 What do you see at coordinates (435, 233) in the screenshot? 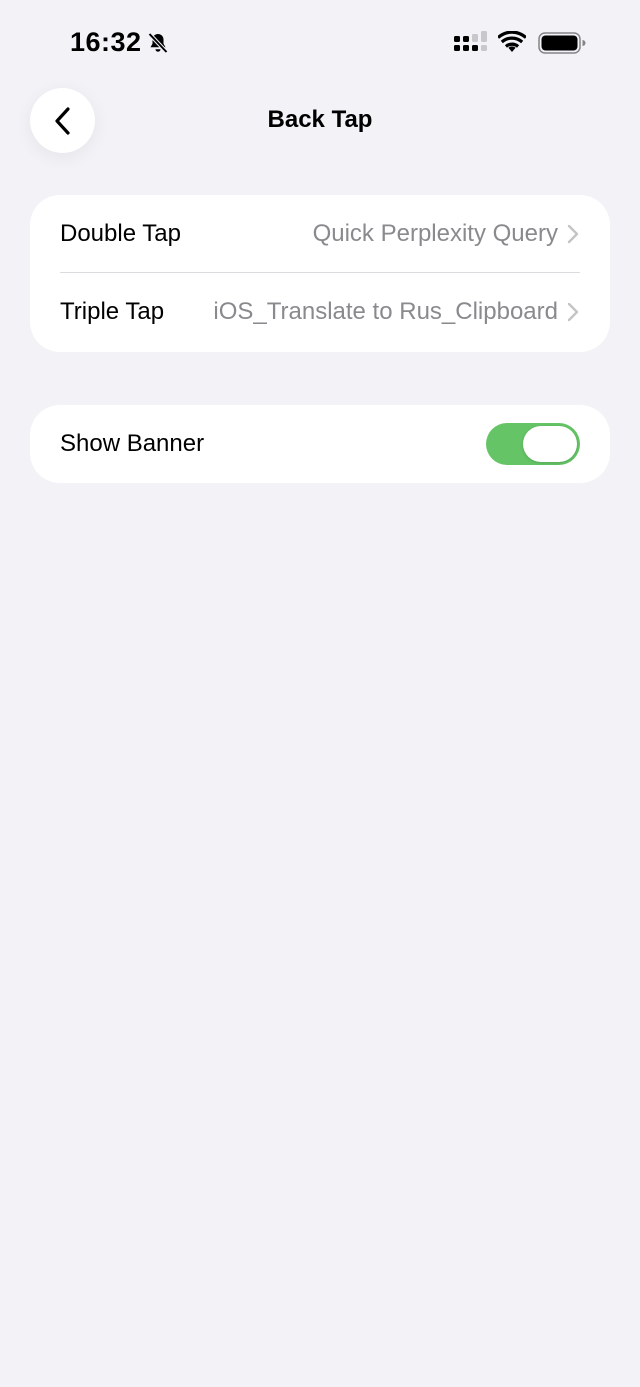
I see `double-tap-value: Quick Perplexity Query` at bounding box center [435, 233].